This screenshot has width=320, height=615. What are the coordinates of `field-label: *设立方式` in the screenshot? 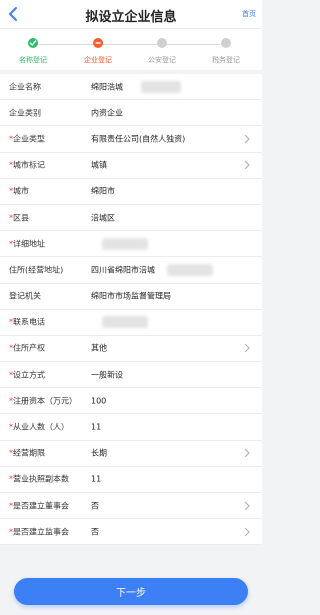 It's located at (27, 375).